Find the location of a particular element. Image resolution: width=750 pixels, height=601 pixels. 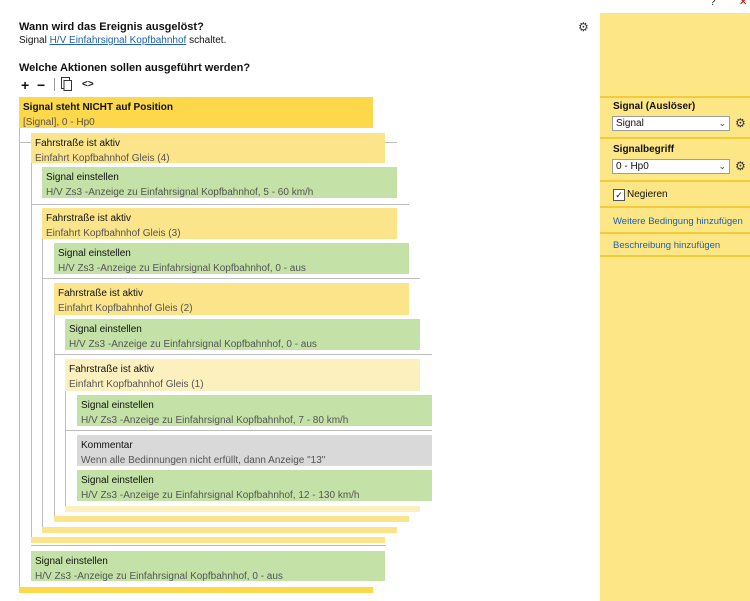

add-condition-link: Weitere Bedingung hinzufügen is located at coordinates (678, 221).